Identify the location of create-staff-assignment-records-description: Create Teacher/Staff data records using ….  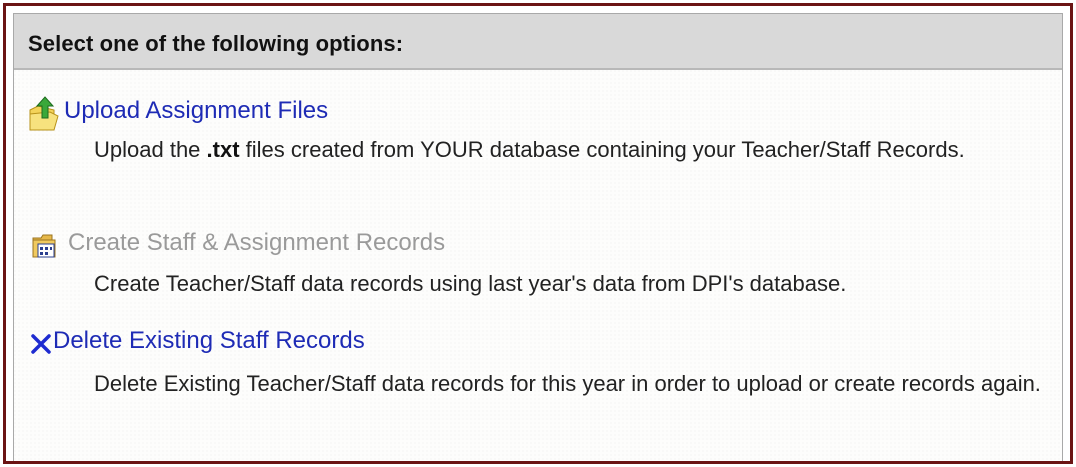
(470, 283).